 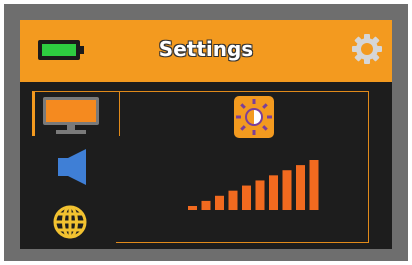 I want to click on brightness-icon, so click(x=254, y=117).